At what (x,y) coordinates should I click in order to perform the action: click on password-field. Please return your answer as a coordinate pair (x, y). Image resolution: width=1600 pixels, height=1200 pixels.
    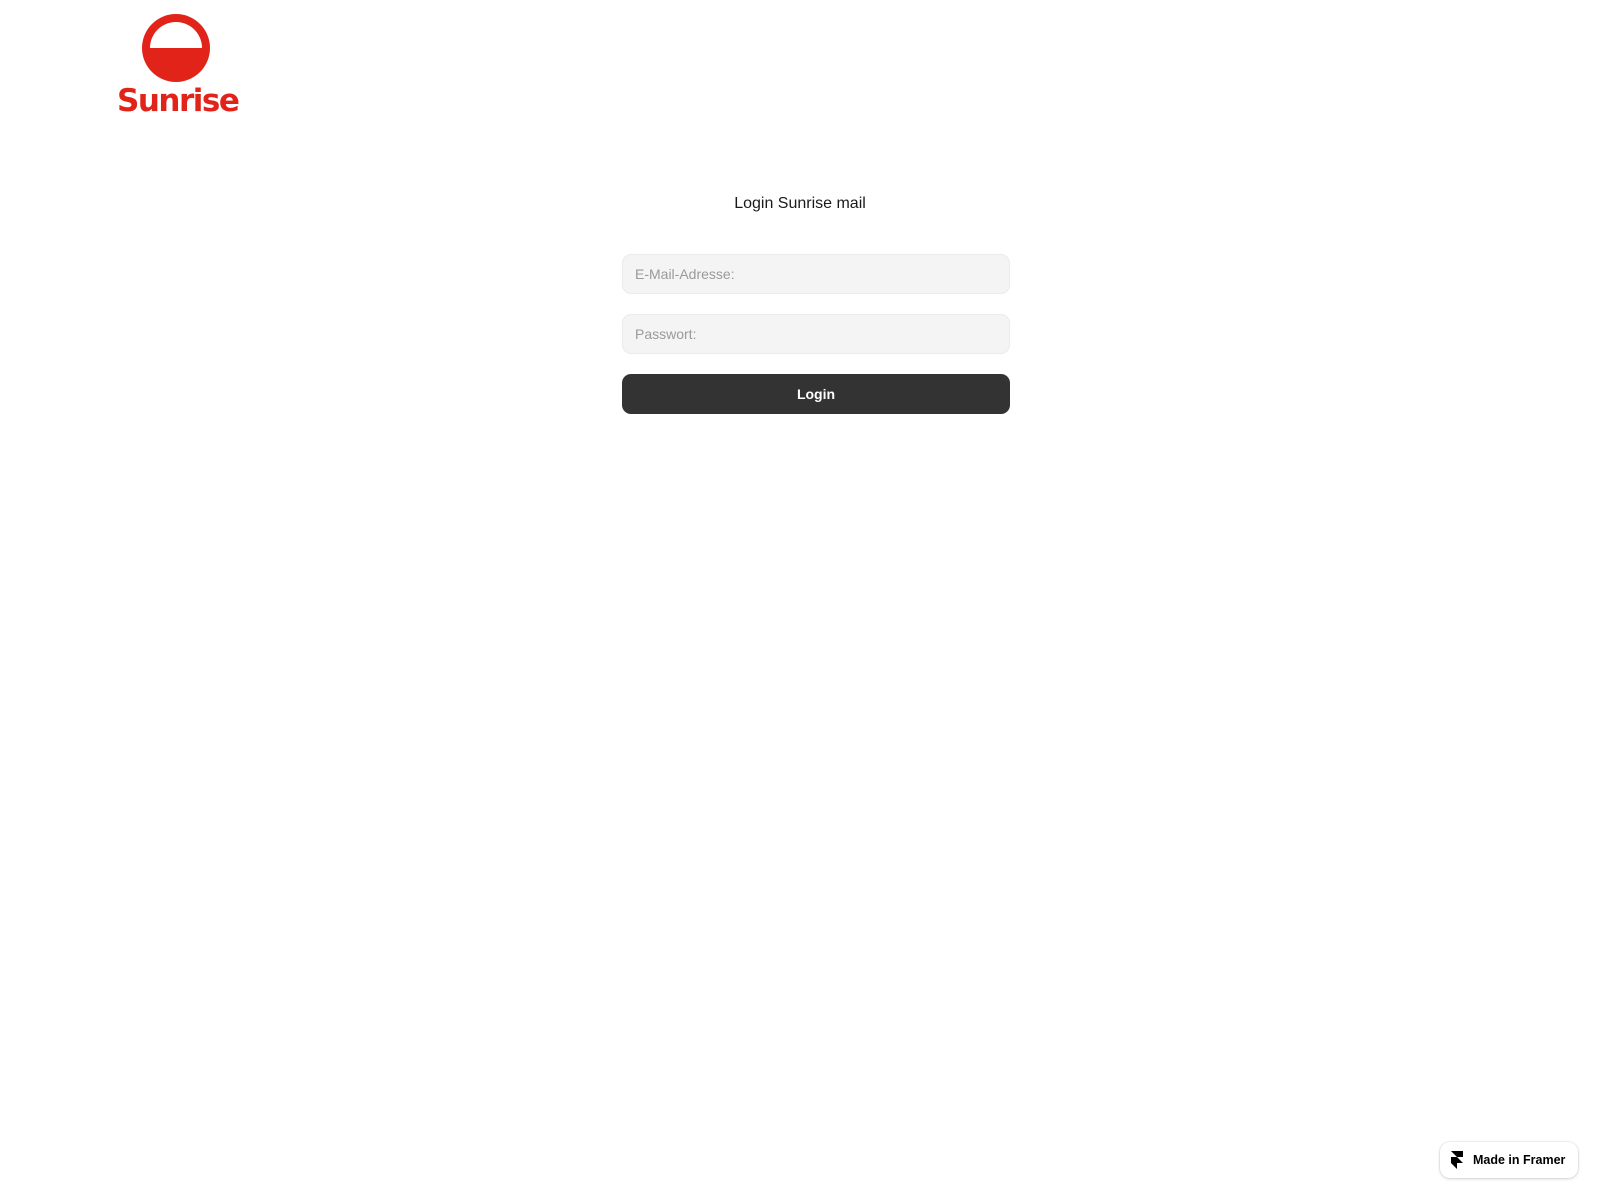
    Looking at the image, I should click on (816, 334).